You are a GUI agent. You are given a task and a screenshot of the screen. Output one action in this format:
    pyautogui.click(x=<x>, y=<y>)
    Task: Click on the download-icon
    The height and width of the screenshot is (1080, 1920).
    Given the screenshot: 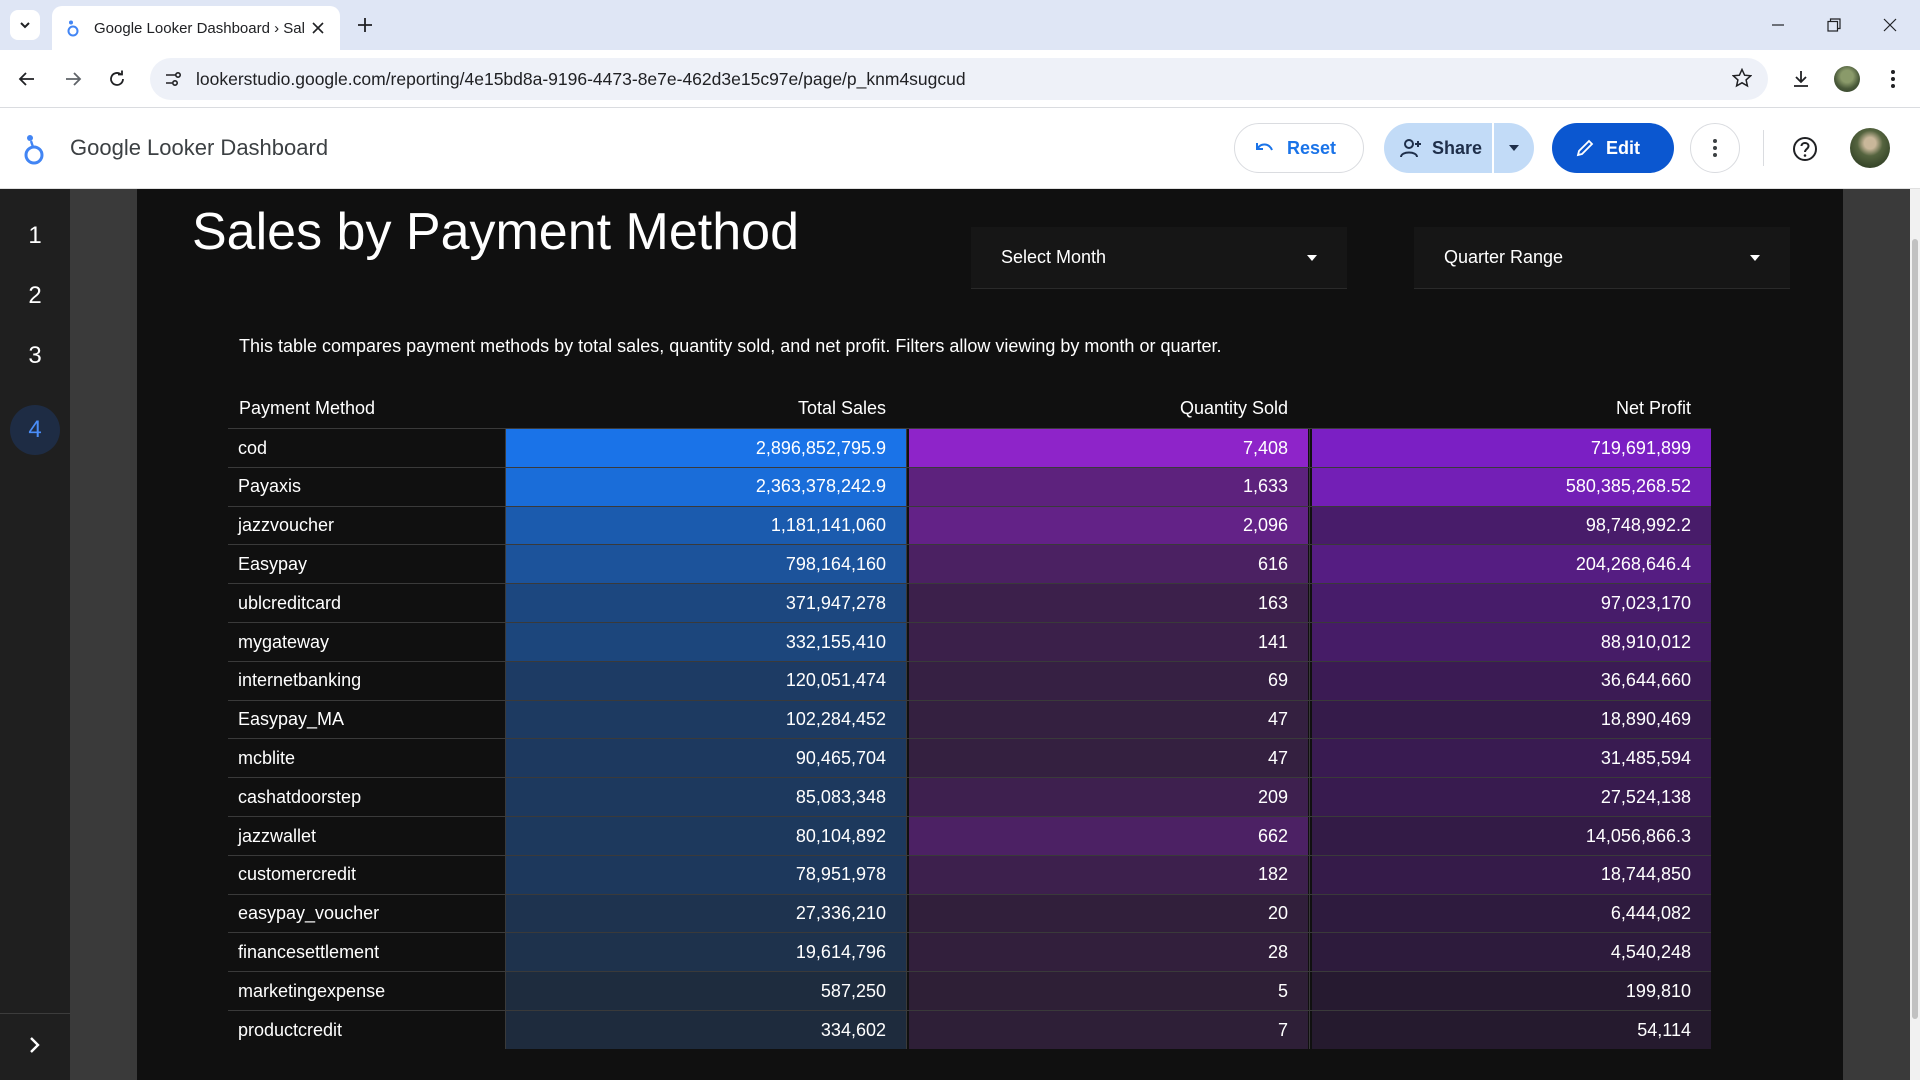 What is the action you would take?
    pyautogui.click(x=1801, y=79)
    